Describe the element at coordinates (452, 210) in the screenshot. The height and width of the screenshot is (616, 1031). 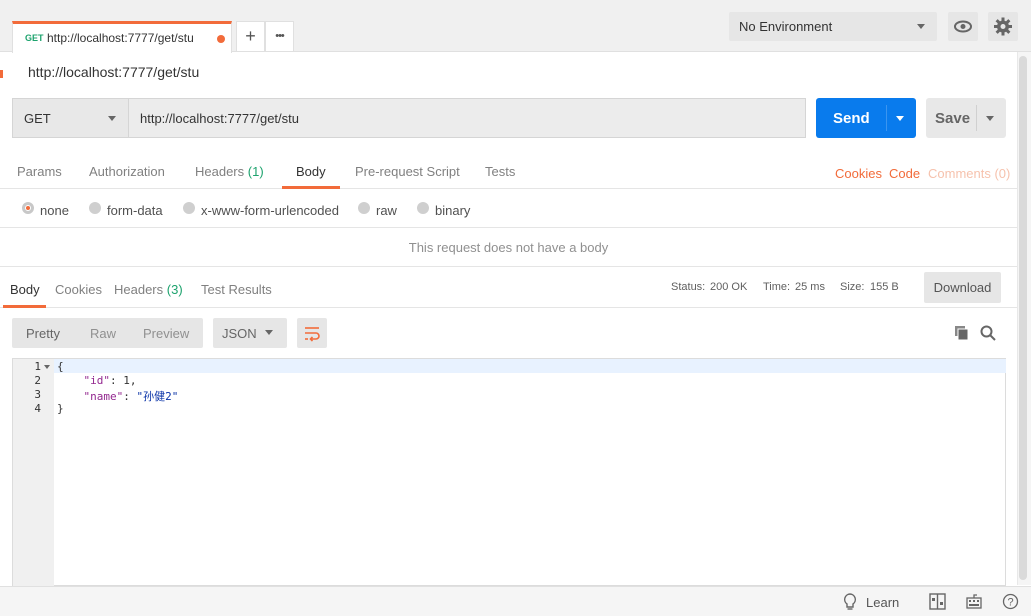
I see `radio-binary-label: binary` at that location.